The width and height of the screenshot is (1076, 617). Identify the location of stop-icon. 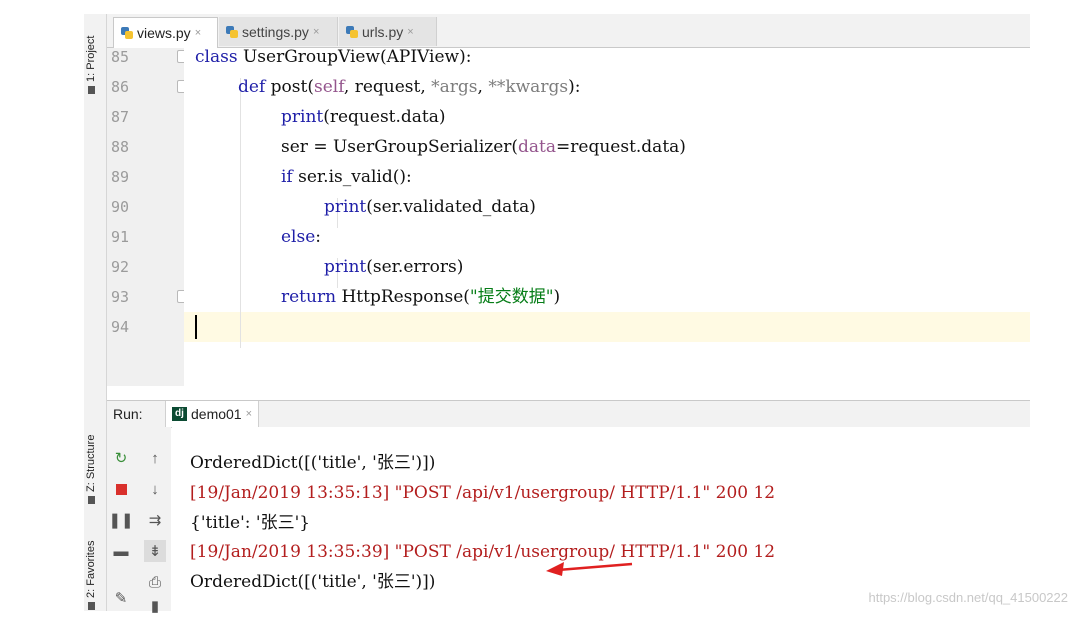
(121, 489).